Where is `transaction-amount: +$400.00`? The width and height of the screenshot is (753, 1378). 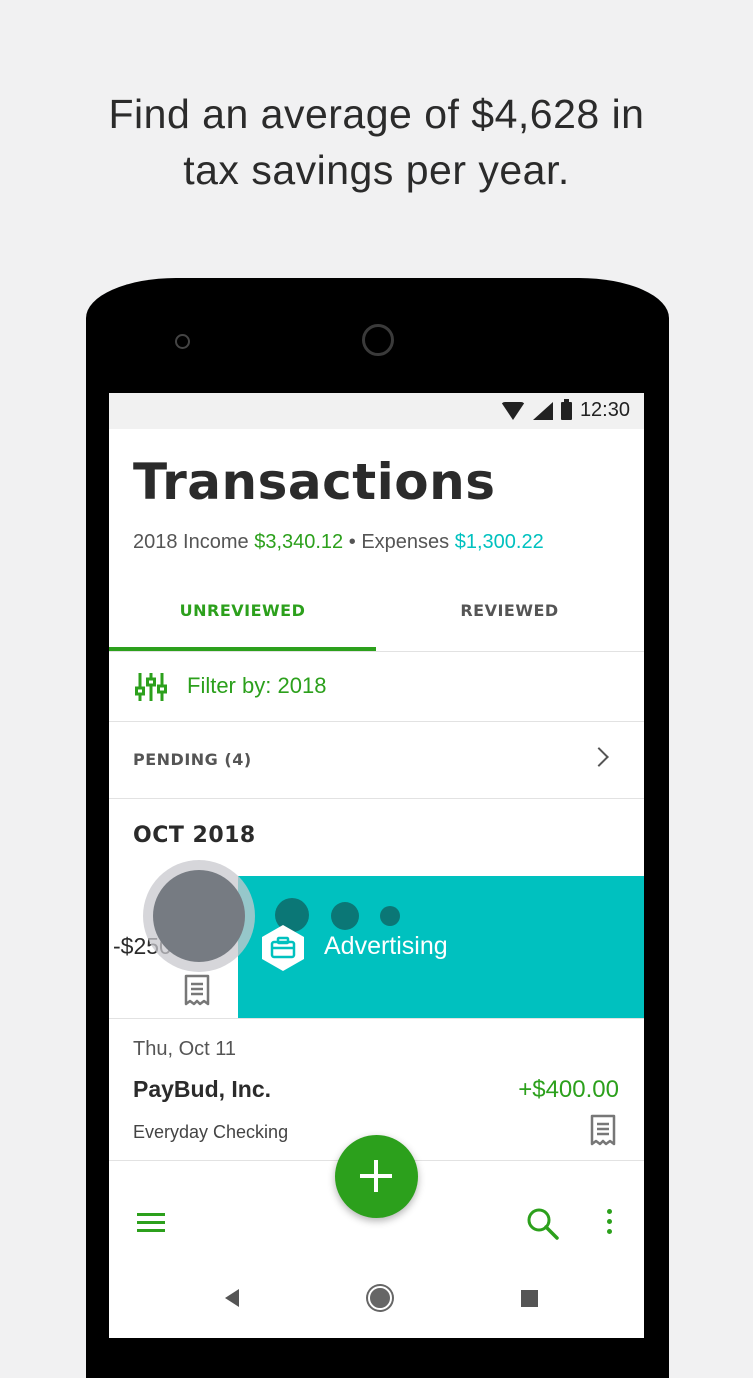 transaction-amount: +$400.00 is located at coordinates (568, 1089).